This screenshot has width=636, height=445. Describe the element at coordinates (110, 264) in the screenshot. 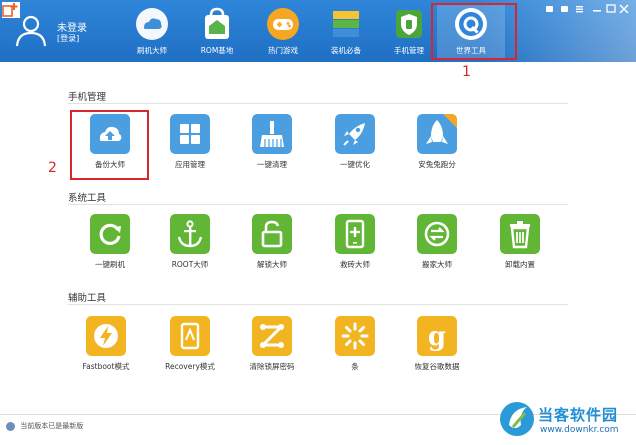

I see `tool-label: 一键刷机` at that location.